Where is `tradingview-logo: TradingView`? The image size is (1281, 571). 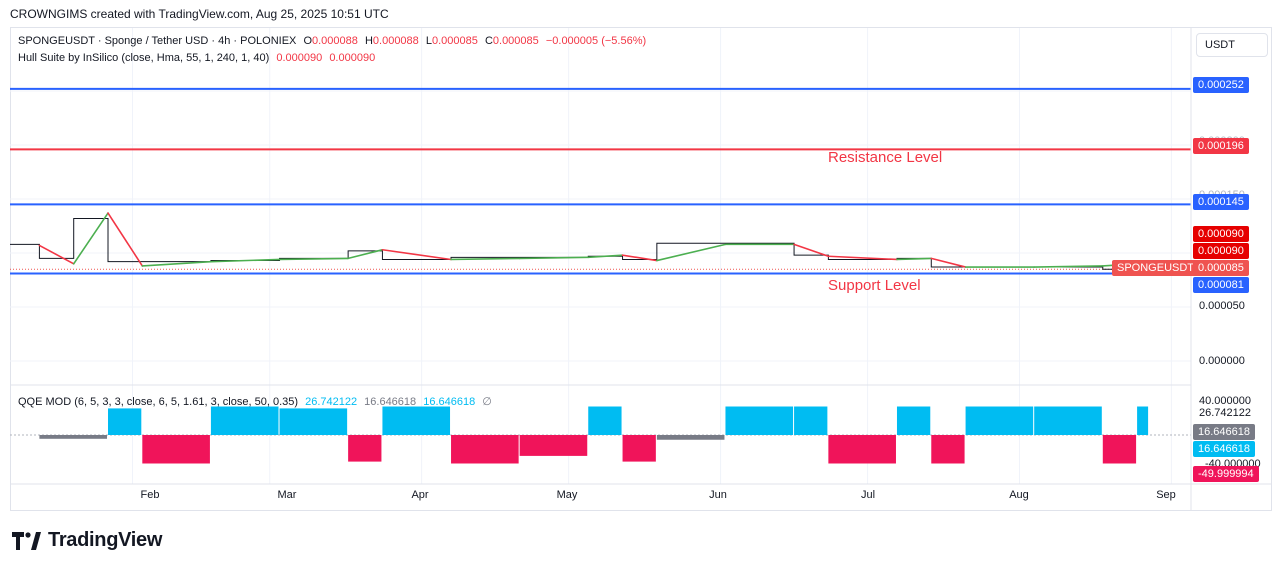
tradingview-logo: TradingView is located at coordinates (87, 540).